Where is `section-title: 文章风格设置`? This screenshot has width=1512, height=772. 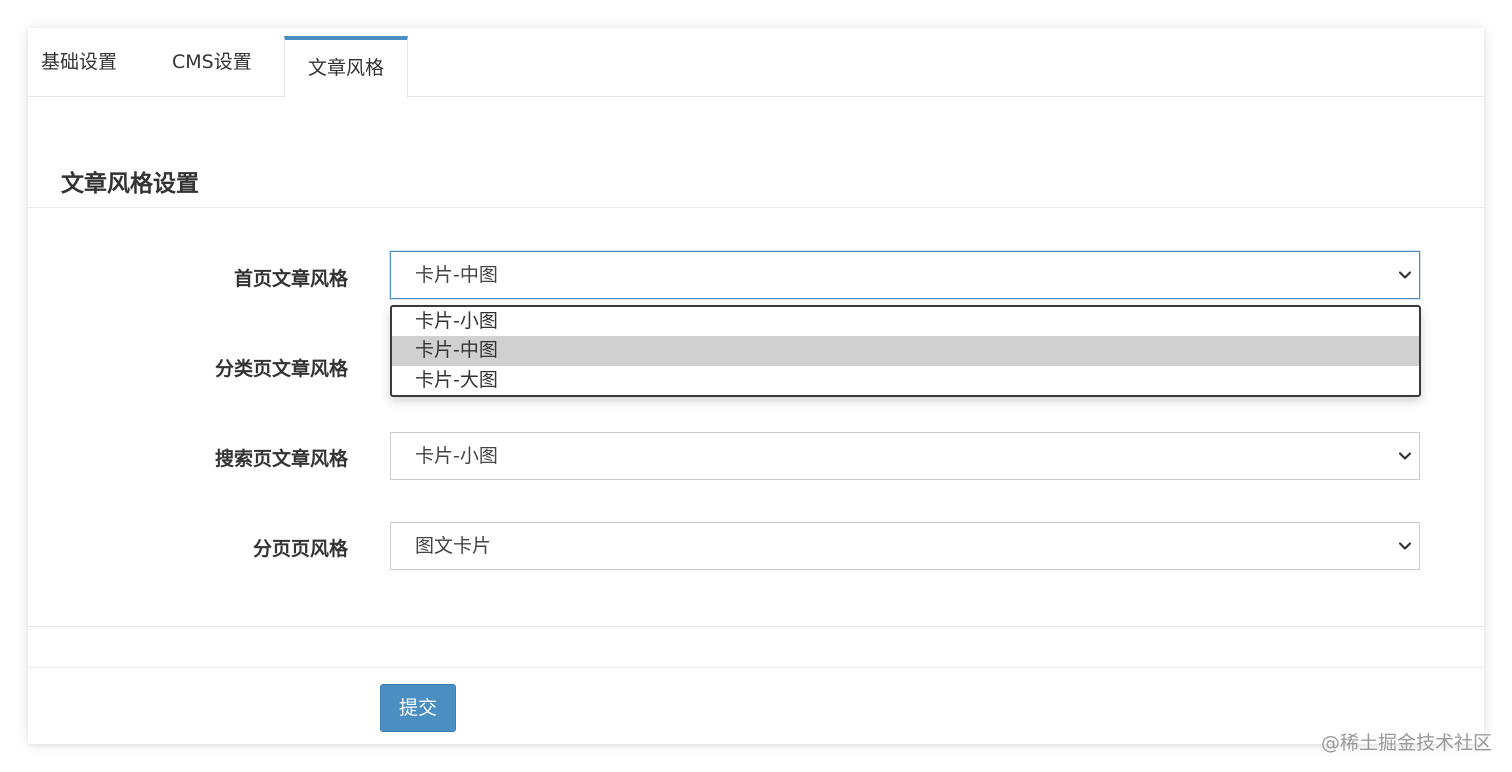
section-title: 文章风格设置 is located at coordinates (130, 184).